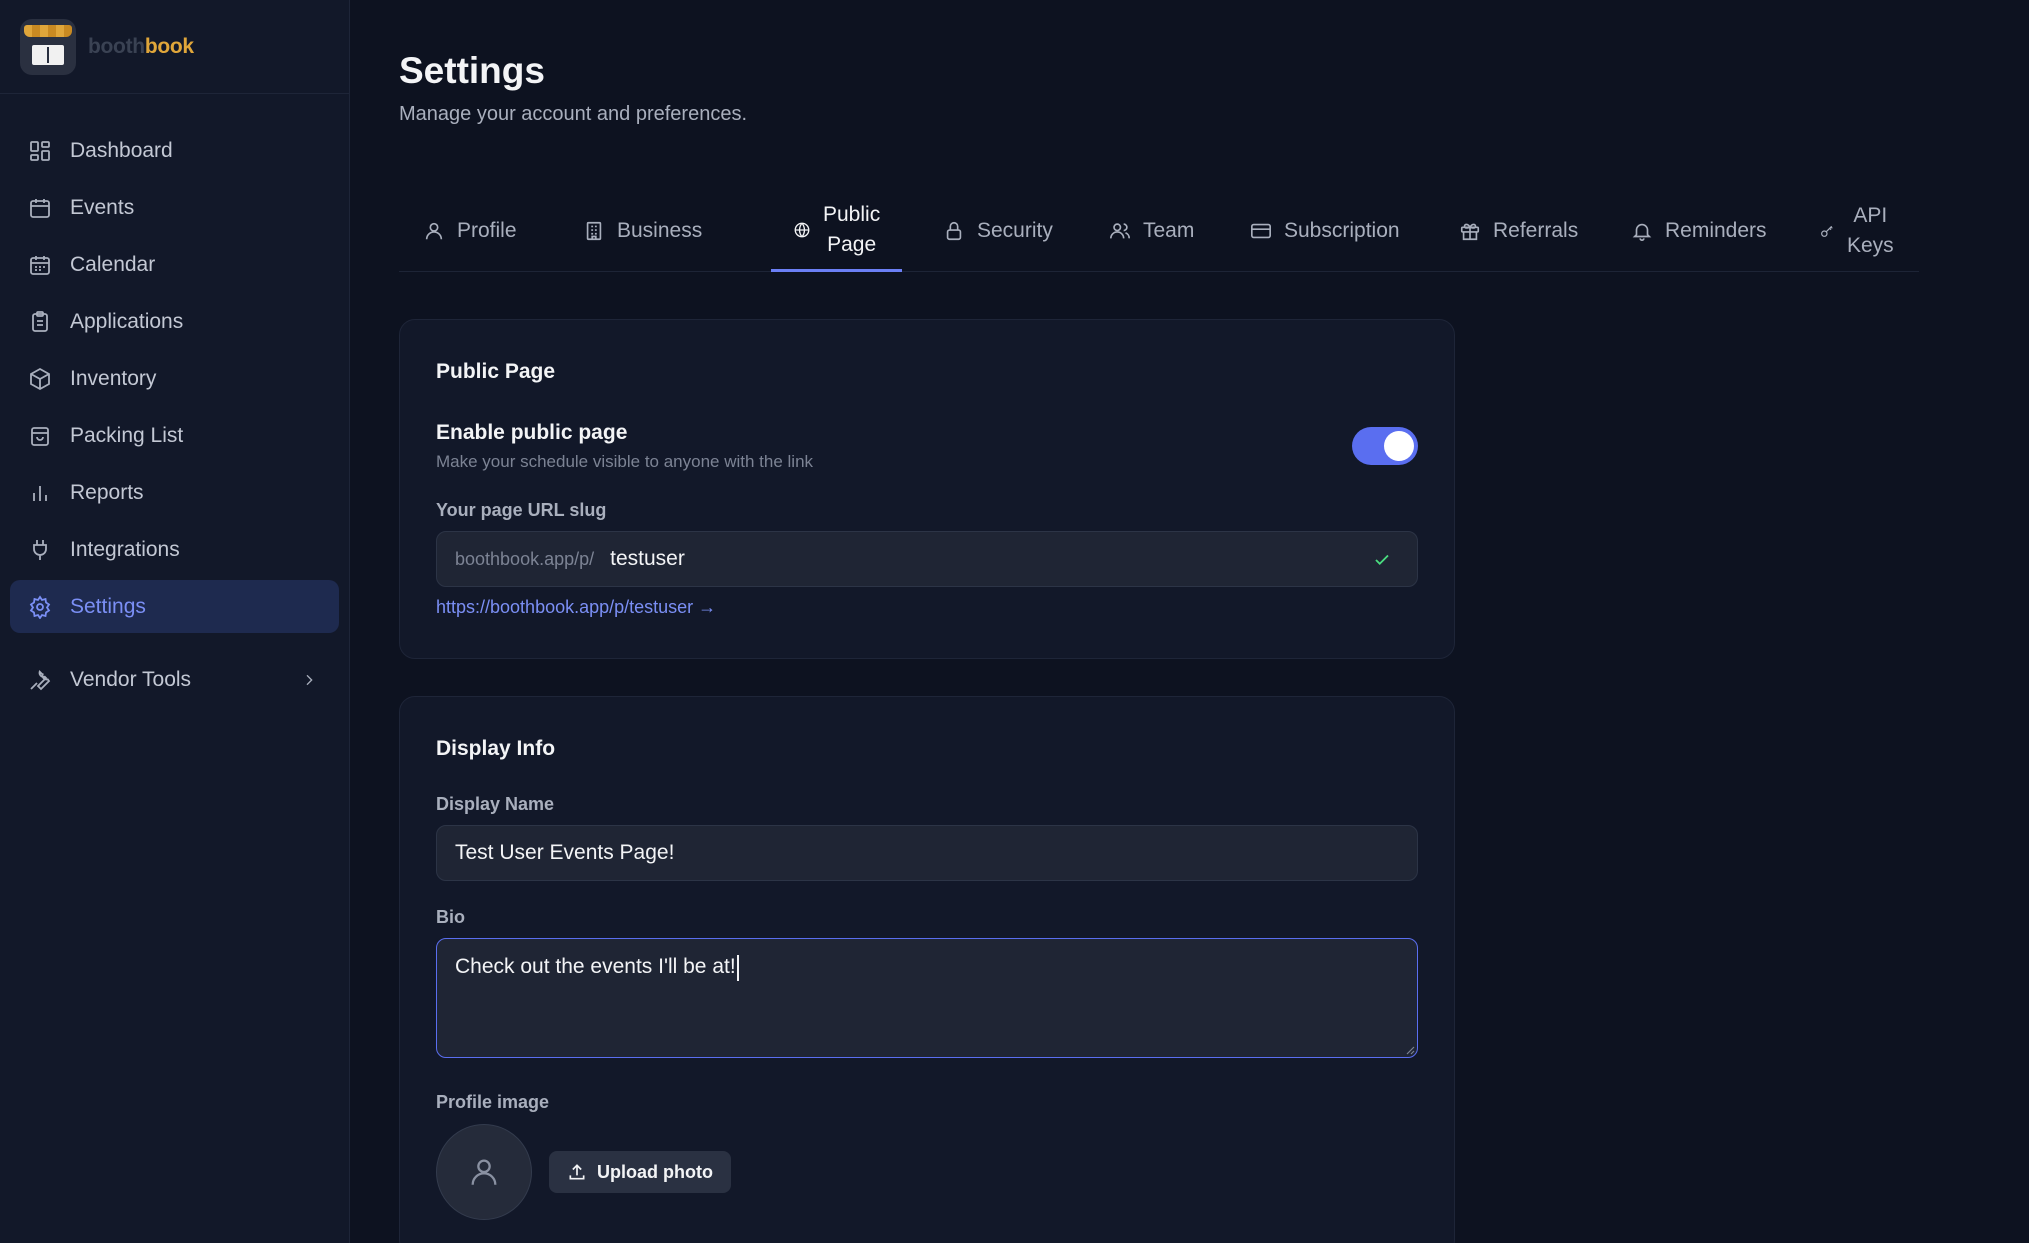 This screenshot has width=2029, height=1243. I want to click on sidebar-item-dashboard: Dashboard, so click(174, 150).